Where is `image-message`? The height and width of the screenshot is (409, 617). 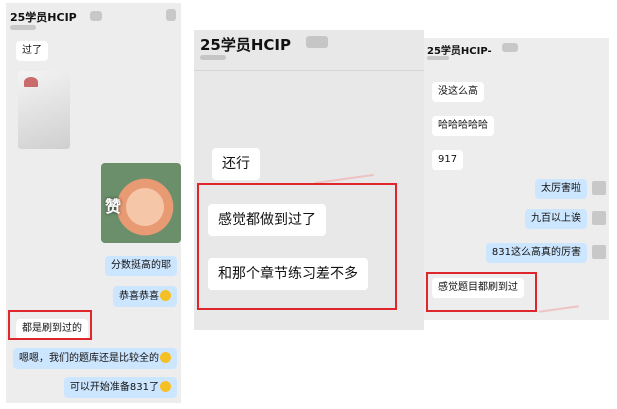 image-message is located at coordinates (44, 110).